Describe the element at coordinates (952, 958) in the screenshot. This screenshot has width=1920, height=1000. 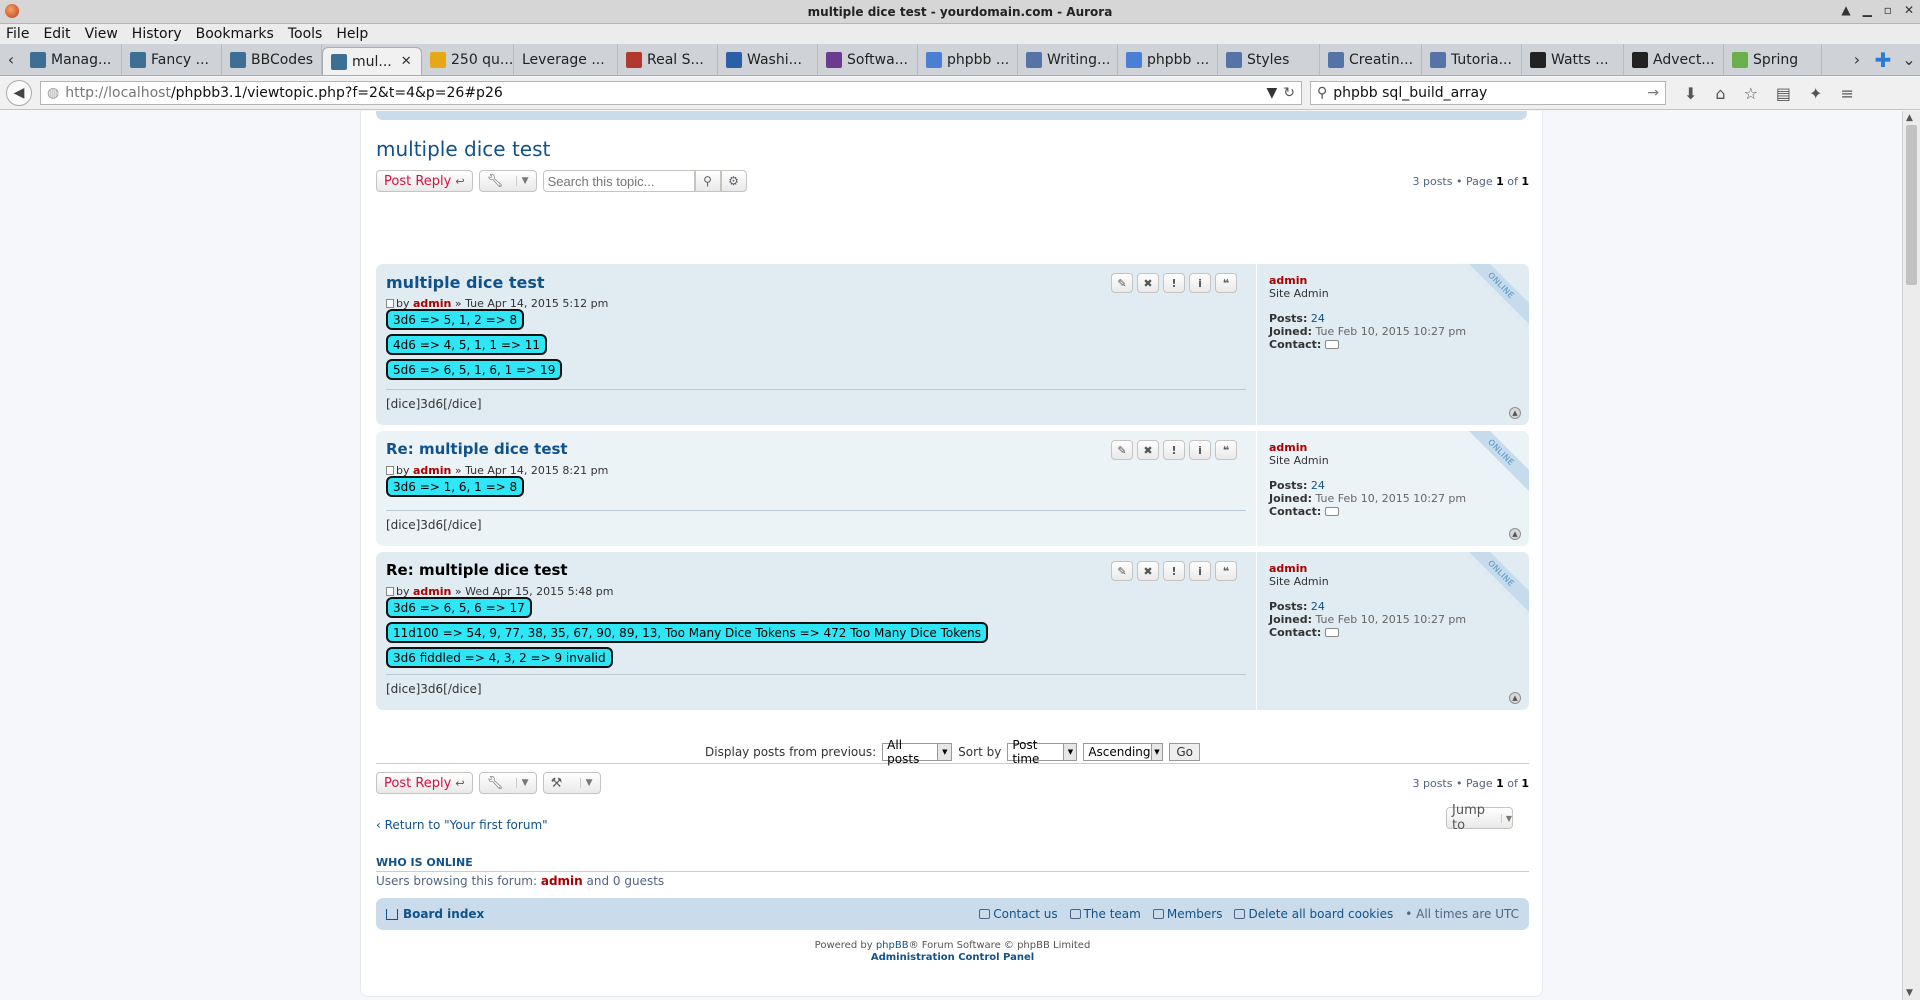
I see `acp-link: Administration Control Panel` at that location.